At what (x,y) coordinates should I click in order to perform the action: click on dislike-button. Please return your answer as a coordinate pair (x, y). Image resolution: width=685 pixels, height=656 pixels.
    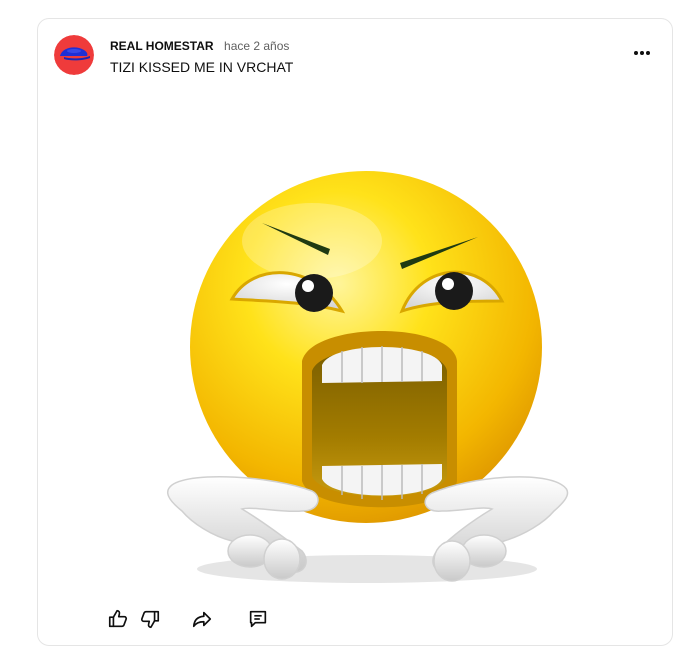
    Looking at the image, I should click on (150, 619).